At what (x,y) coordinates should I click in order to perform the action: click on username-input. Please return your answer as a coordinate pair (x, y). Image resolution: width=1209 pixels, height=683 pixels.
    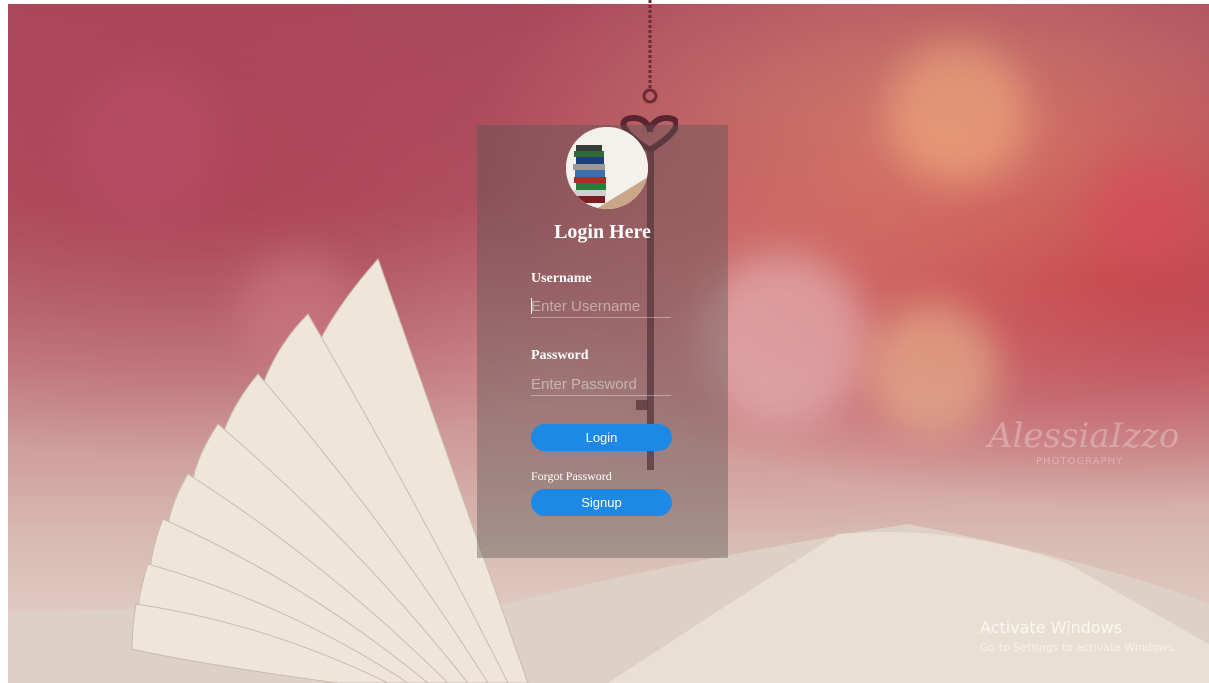
    Looking at the image, I should click on (601, 306).